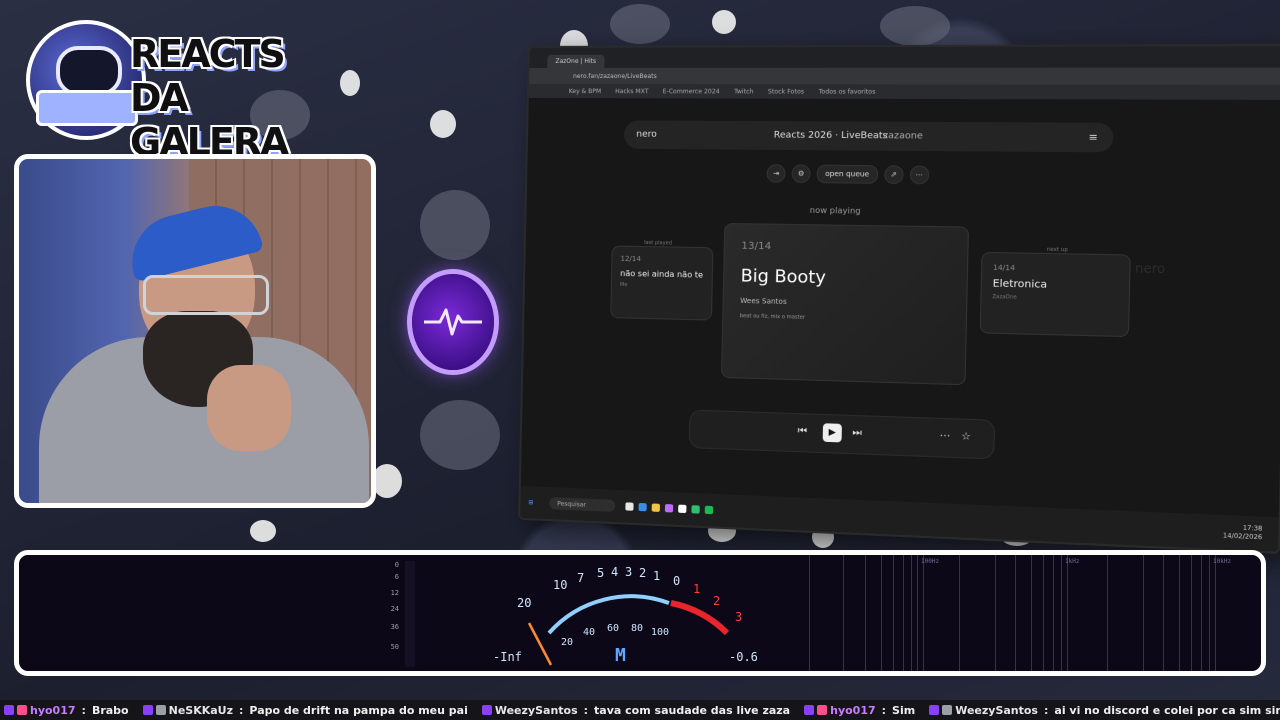  Describe the element at coordinates (903, 136) in the screenshot. I see `username: zazaone` at that location.